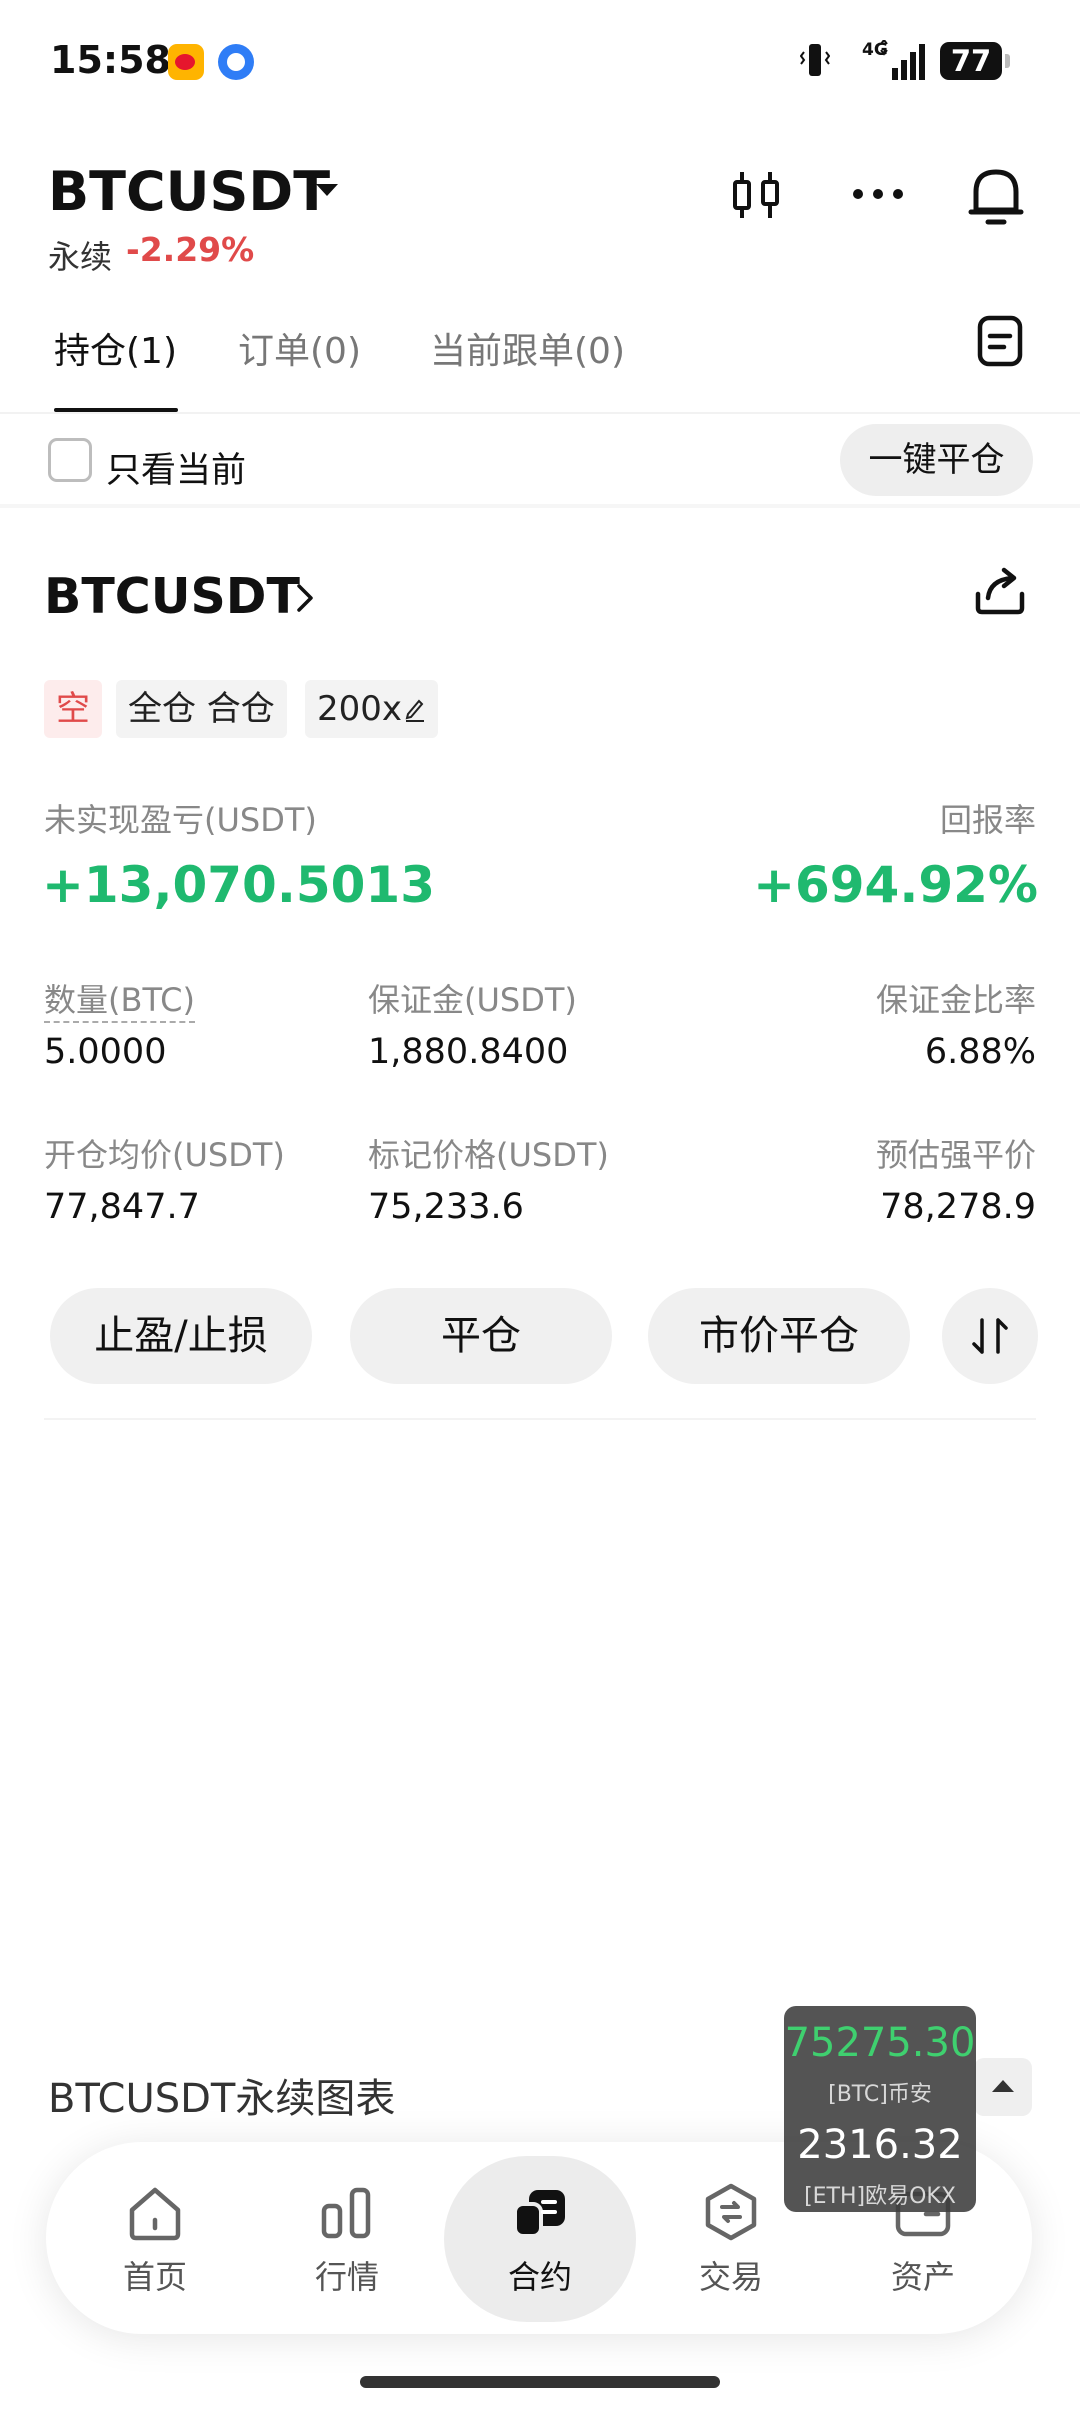 The image size is (1080, 2412). What do you see at coordinates (186, 62) in the screenshot?
I see `weibo-app-icon` at bounding box center [186, 62].